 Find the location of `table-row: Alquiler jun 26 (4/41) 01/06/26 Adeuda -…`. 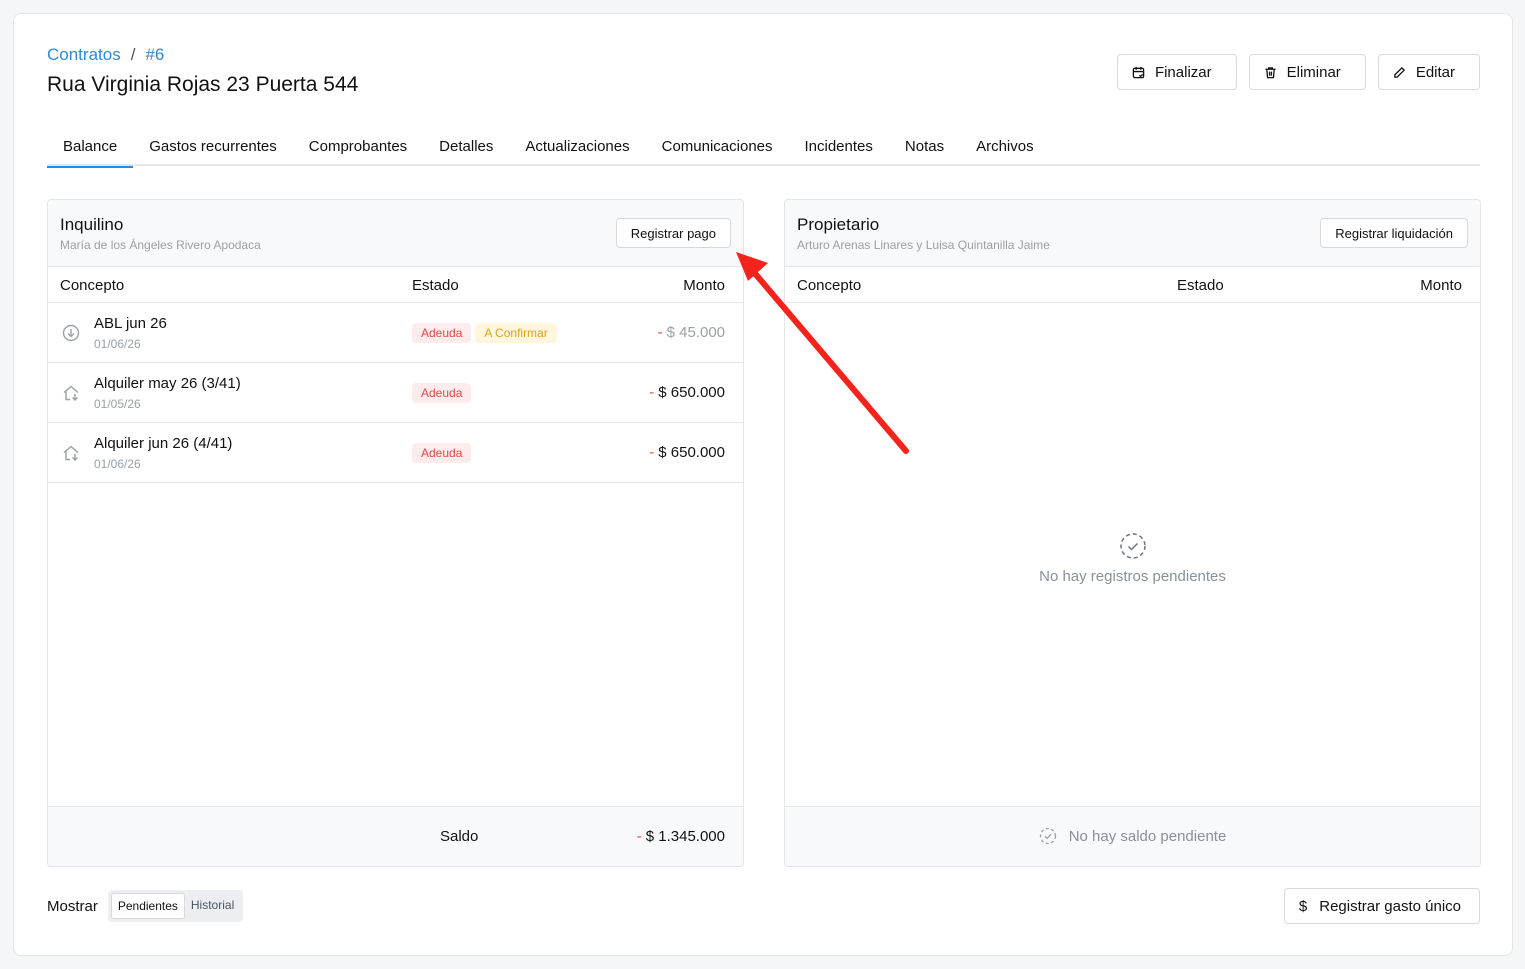

table-row: Alquiler jun 26 (4/41) 01/06/26 Adeuda -… is located at coordinates (395, 453).